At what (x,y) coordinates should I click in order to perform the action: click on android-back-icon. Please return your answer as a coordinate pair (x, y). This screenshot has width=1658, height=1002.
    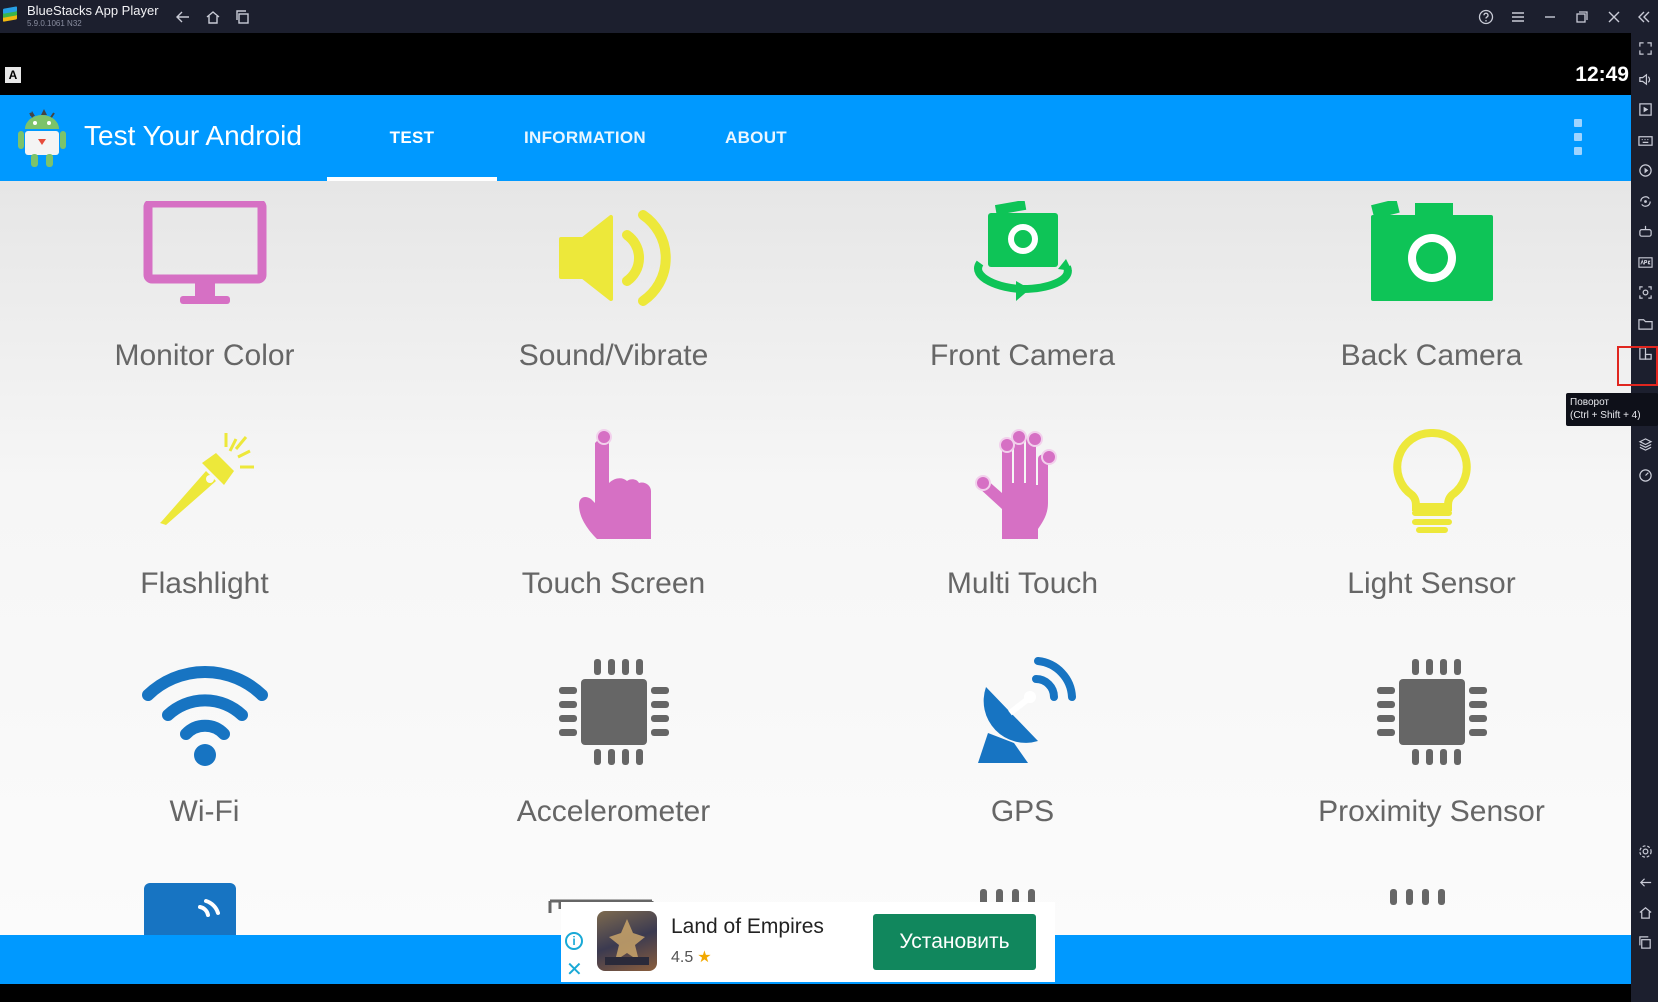
    Looking at the image, I should click on (1645, 882).